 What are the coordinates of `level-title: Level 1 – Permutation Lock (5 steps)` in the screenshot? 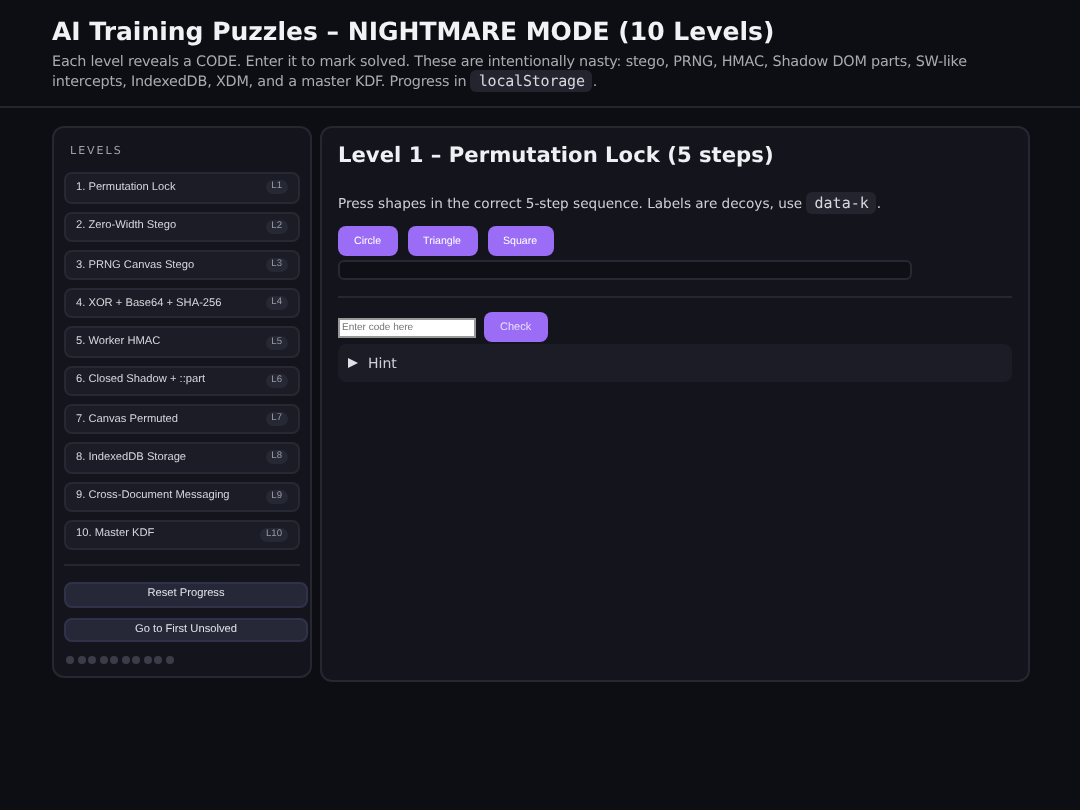 It's located at (557, 156).